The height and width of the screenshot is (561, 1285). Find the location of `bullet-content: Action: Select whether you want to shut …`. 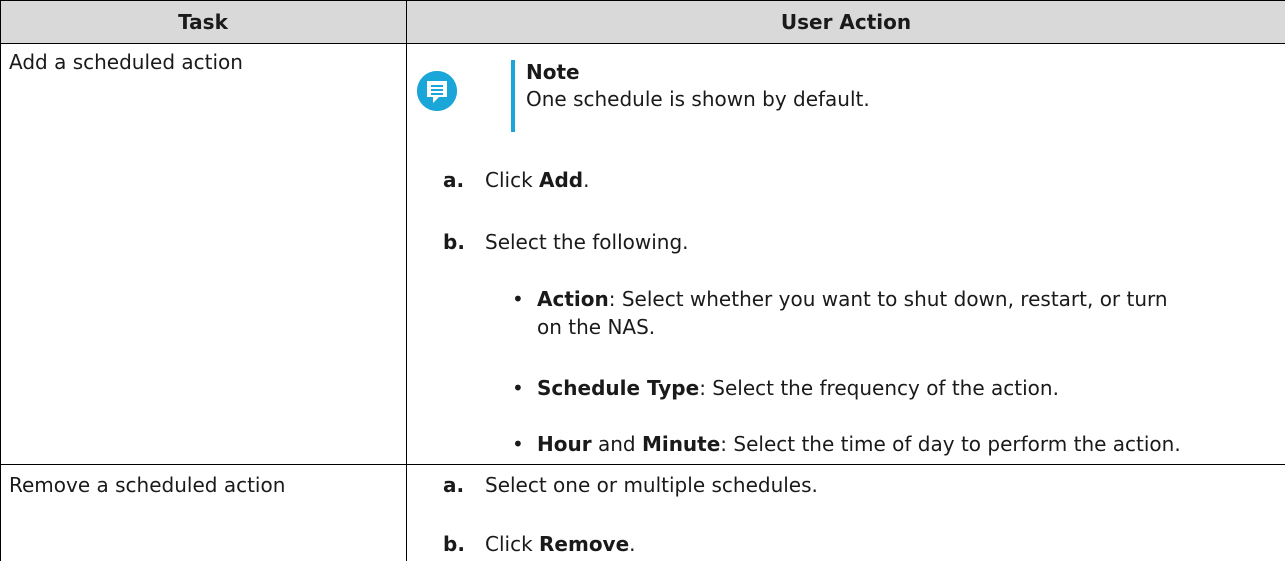

bullet-content: Action: Select whether you want to shut … is located at coordinates (852, 299).